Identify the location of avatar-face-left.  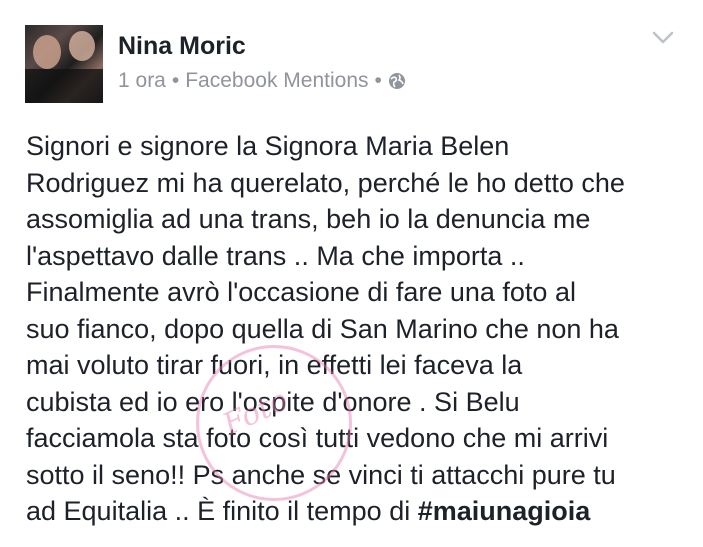
(47, 52).